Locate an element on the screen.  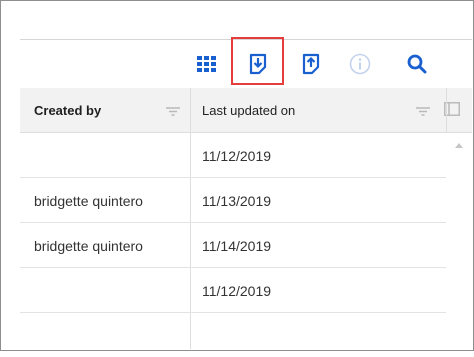
last-updated-cell: 11/14/2019 is located at coordinates (237, 246).